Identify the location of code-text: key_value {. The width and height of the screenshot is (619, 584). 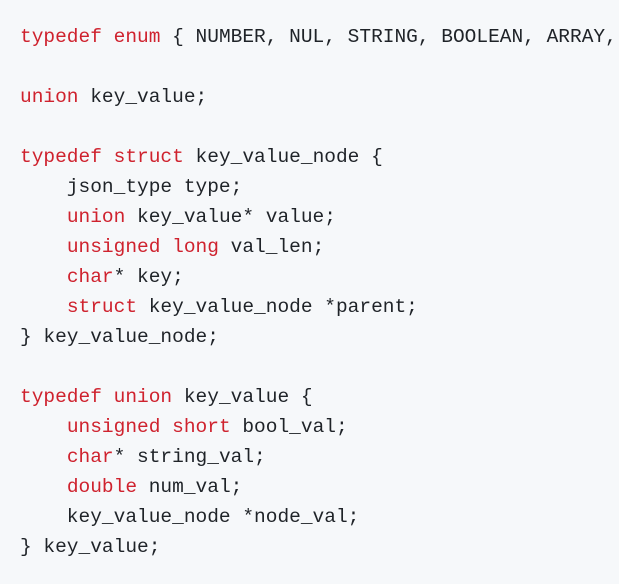
(242, 397).